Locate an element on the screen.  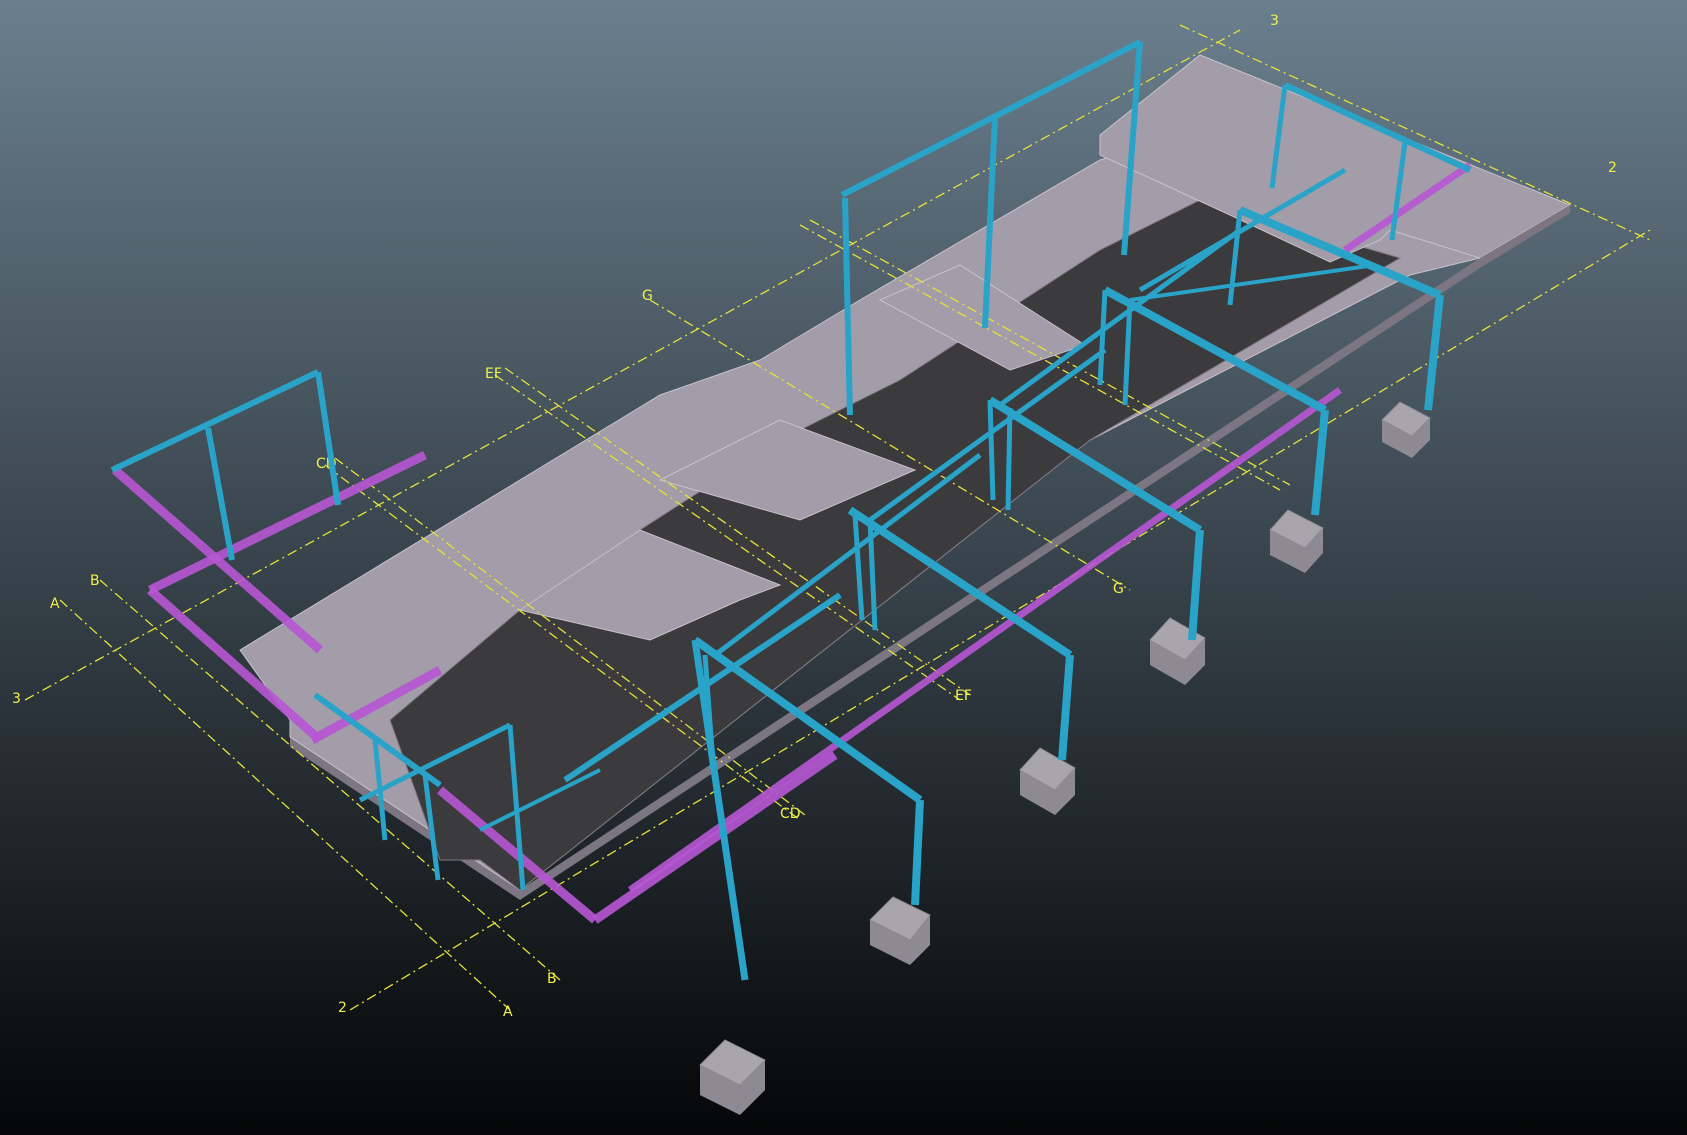
grid-label-cd-right: CD is located at coordinates (790, 814).